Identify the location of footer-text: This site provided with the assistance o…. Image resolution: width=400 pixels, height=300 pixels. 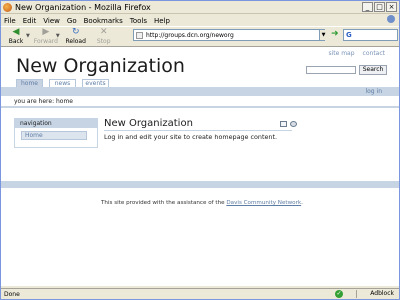
(202, 203).